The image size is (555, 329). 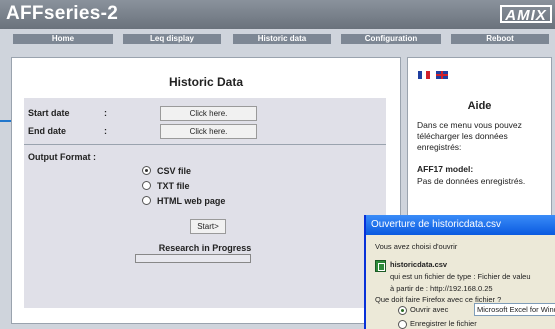 I want to click on end-date-colon: :, so click(x=105, y=131).